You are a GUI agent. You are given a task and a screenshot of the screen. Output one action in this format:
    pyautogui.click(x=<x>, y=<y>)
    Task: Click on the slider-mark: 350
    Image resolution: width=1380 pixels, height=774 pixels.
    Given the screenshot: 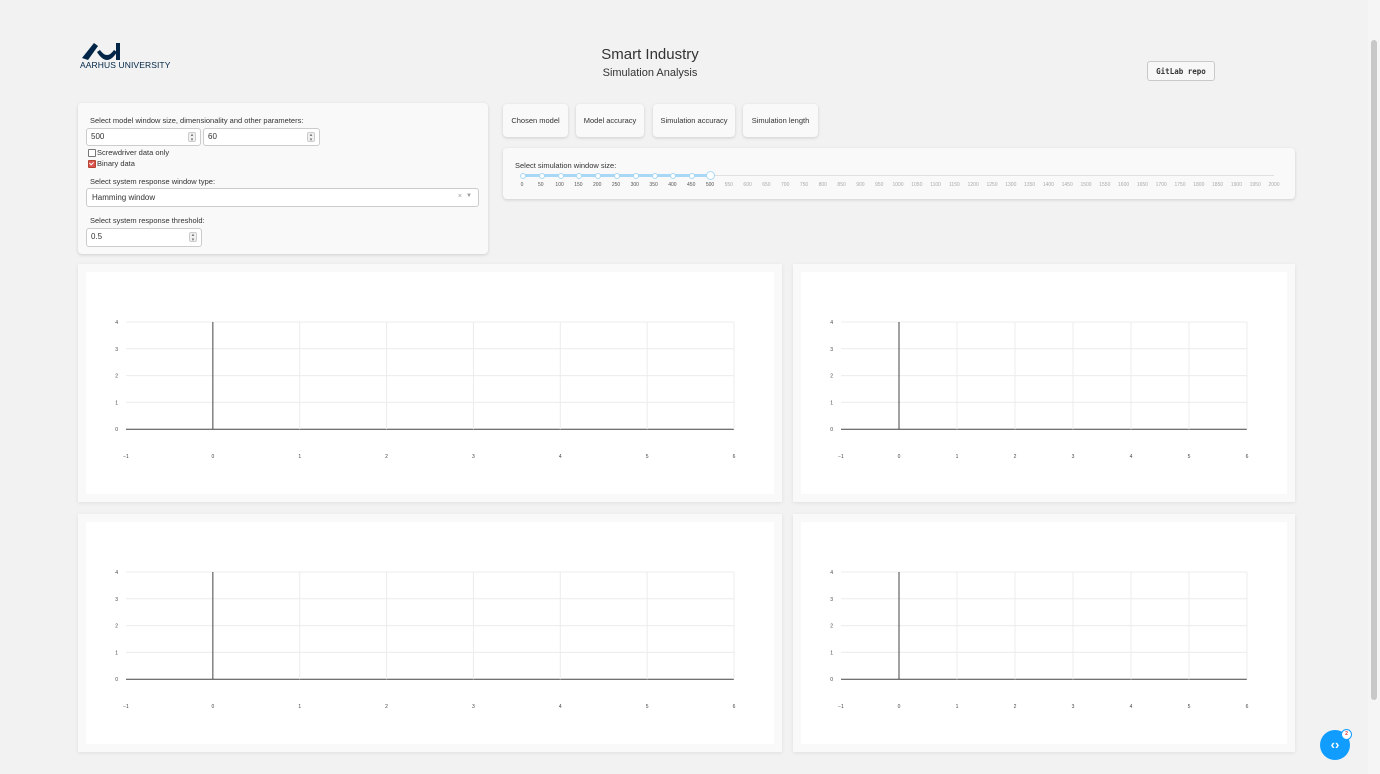 What is the action you would take?
    pyautogui.click(x=653, y=185)
    